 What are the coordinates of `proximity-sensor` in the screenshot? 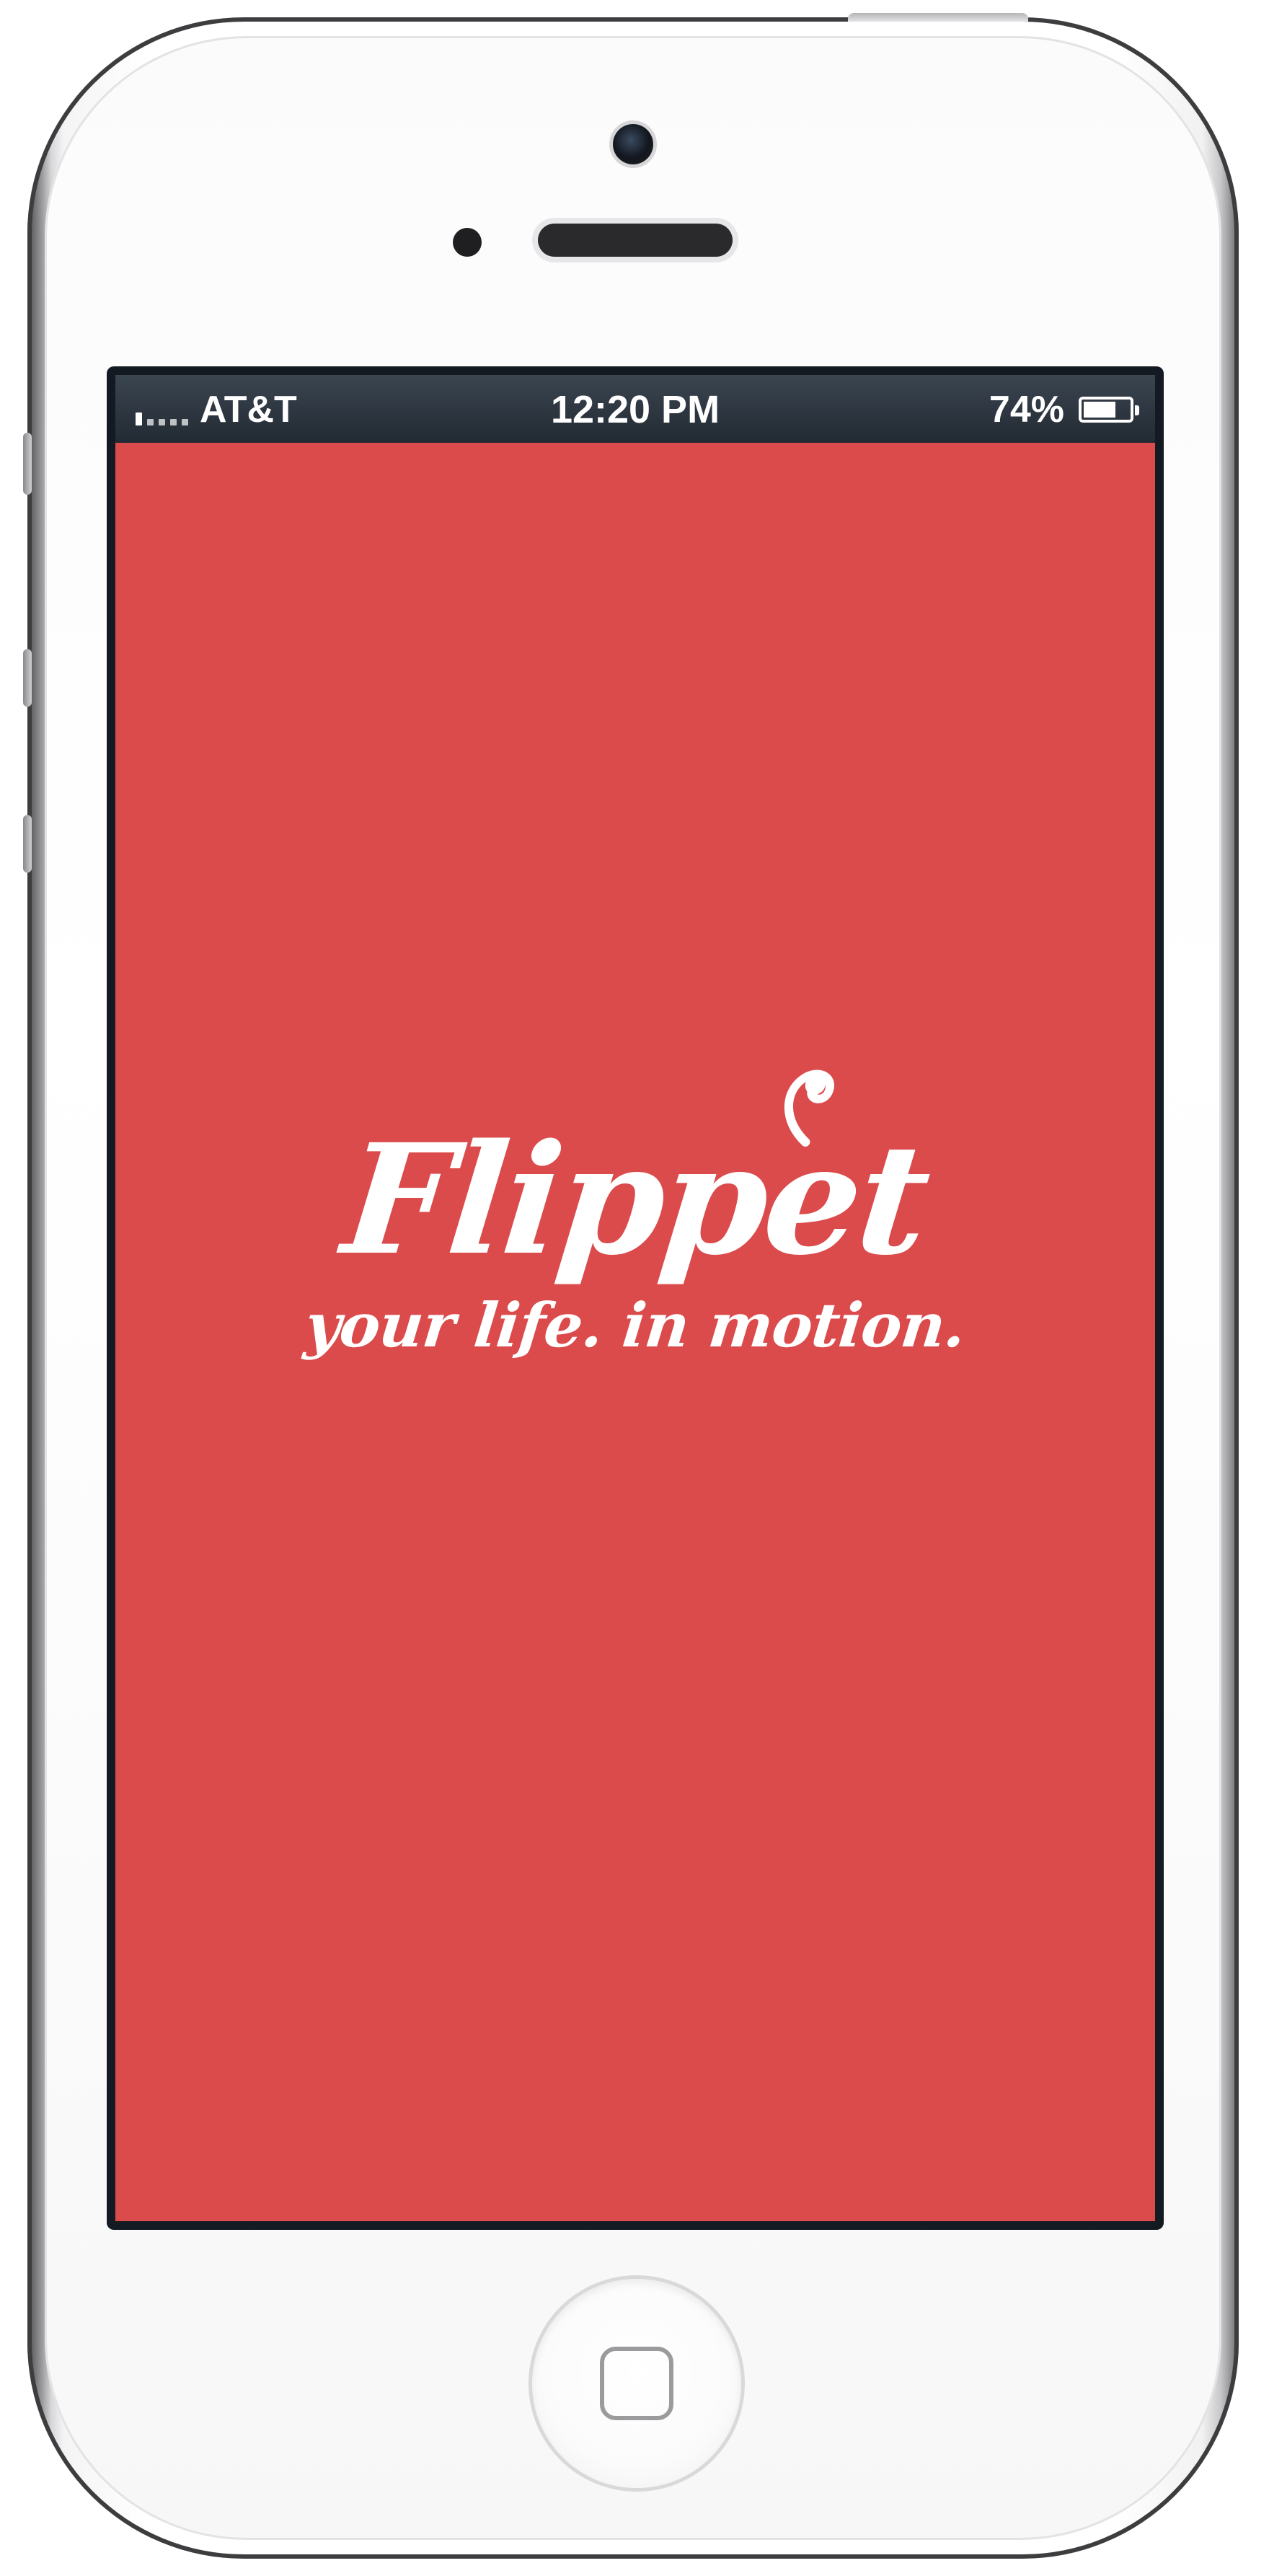 It's located at (467, 242).